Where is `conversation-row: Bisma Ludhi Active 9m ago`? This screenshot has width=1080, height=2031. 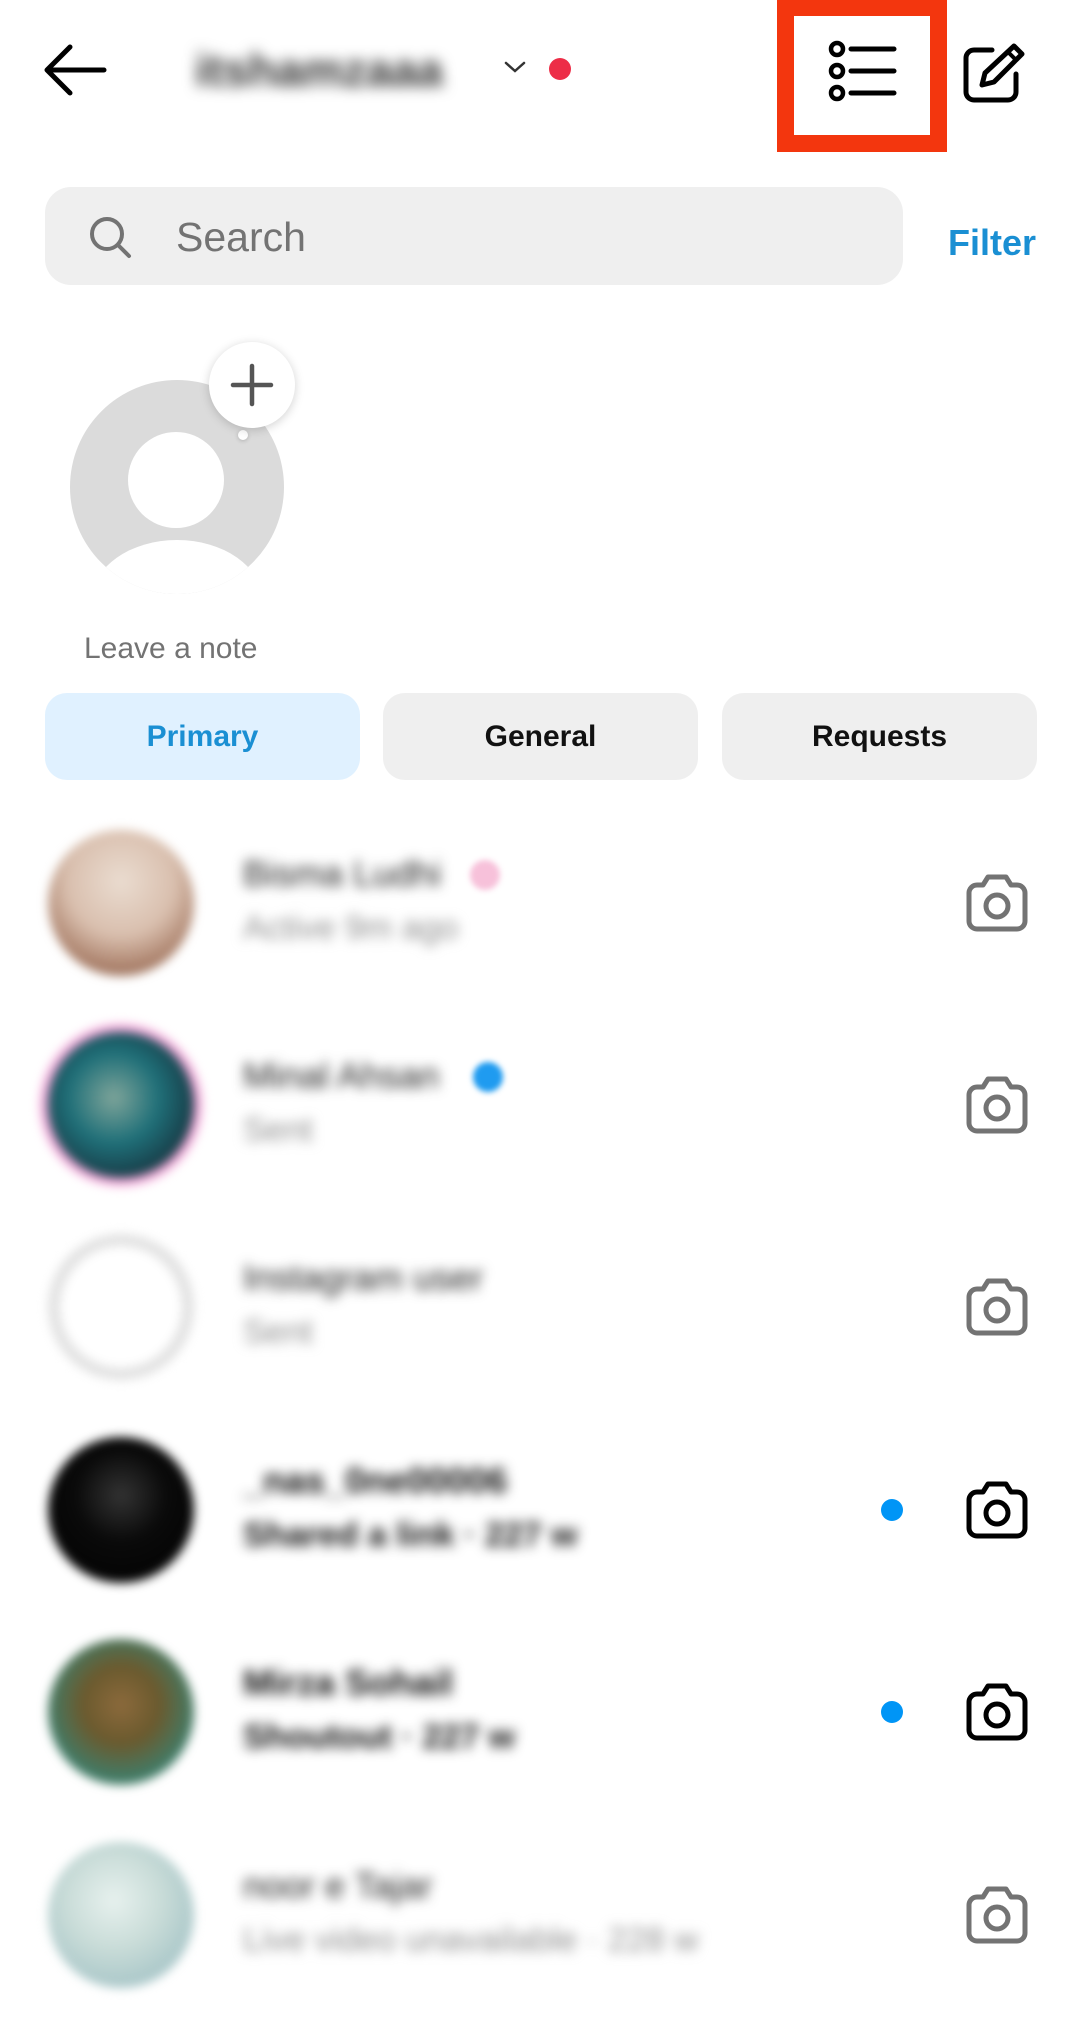
conversation-row: Bisma Ludhi Active 9m ago is located at coordinates (540, 903).